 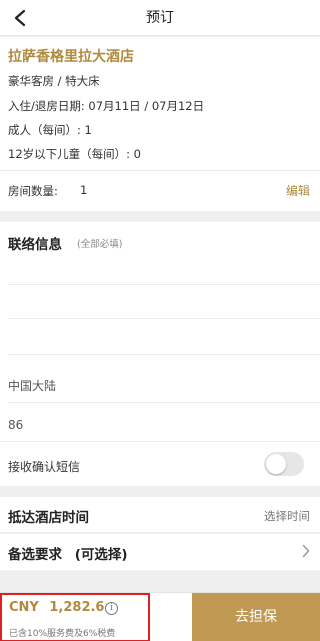 What do you see at coordinates (32, 385) in the screenshot?
I see `country-field: 中国大陆` at bounding box center [32, 385].